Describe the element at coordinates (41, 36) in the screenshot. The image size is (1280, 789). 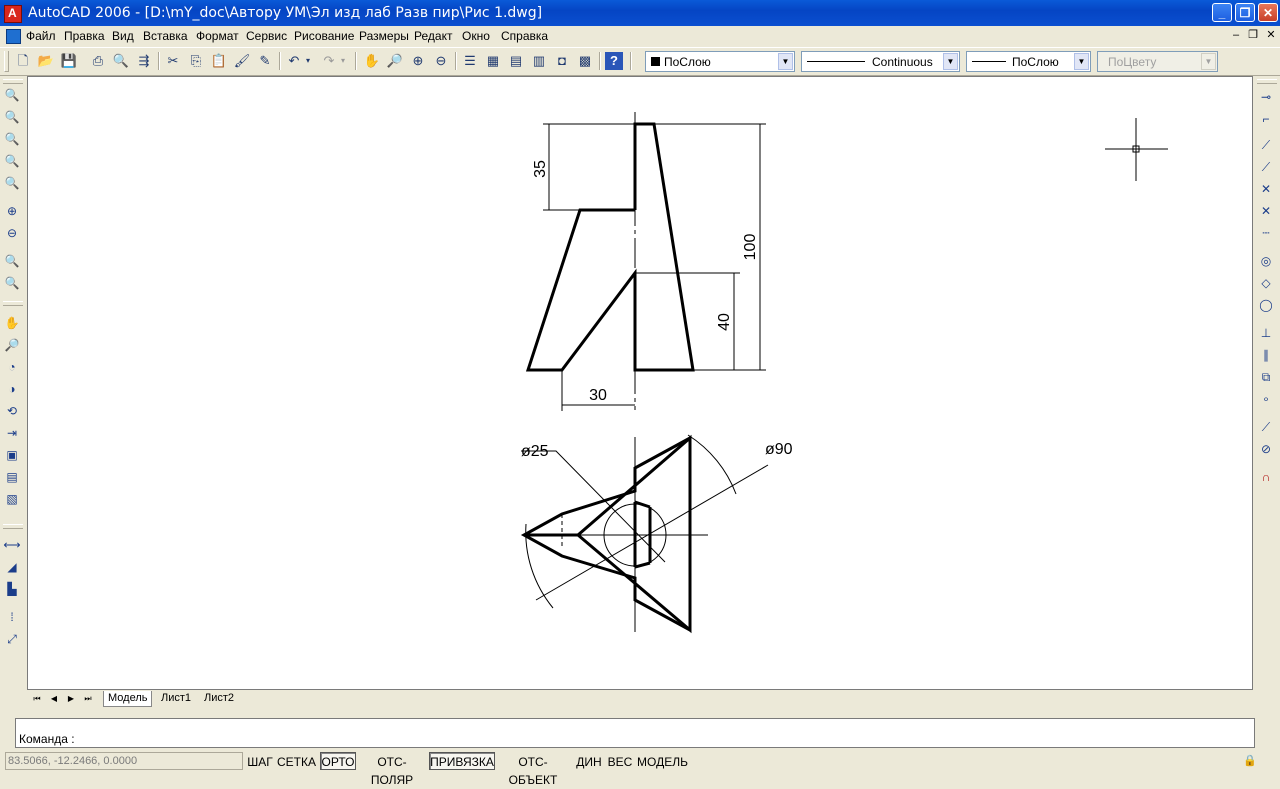
I see `menu-file: Файл` at that location.